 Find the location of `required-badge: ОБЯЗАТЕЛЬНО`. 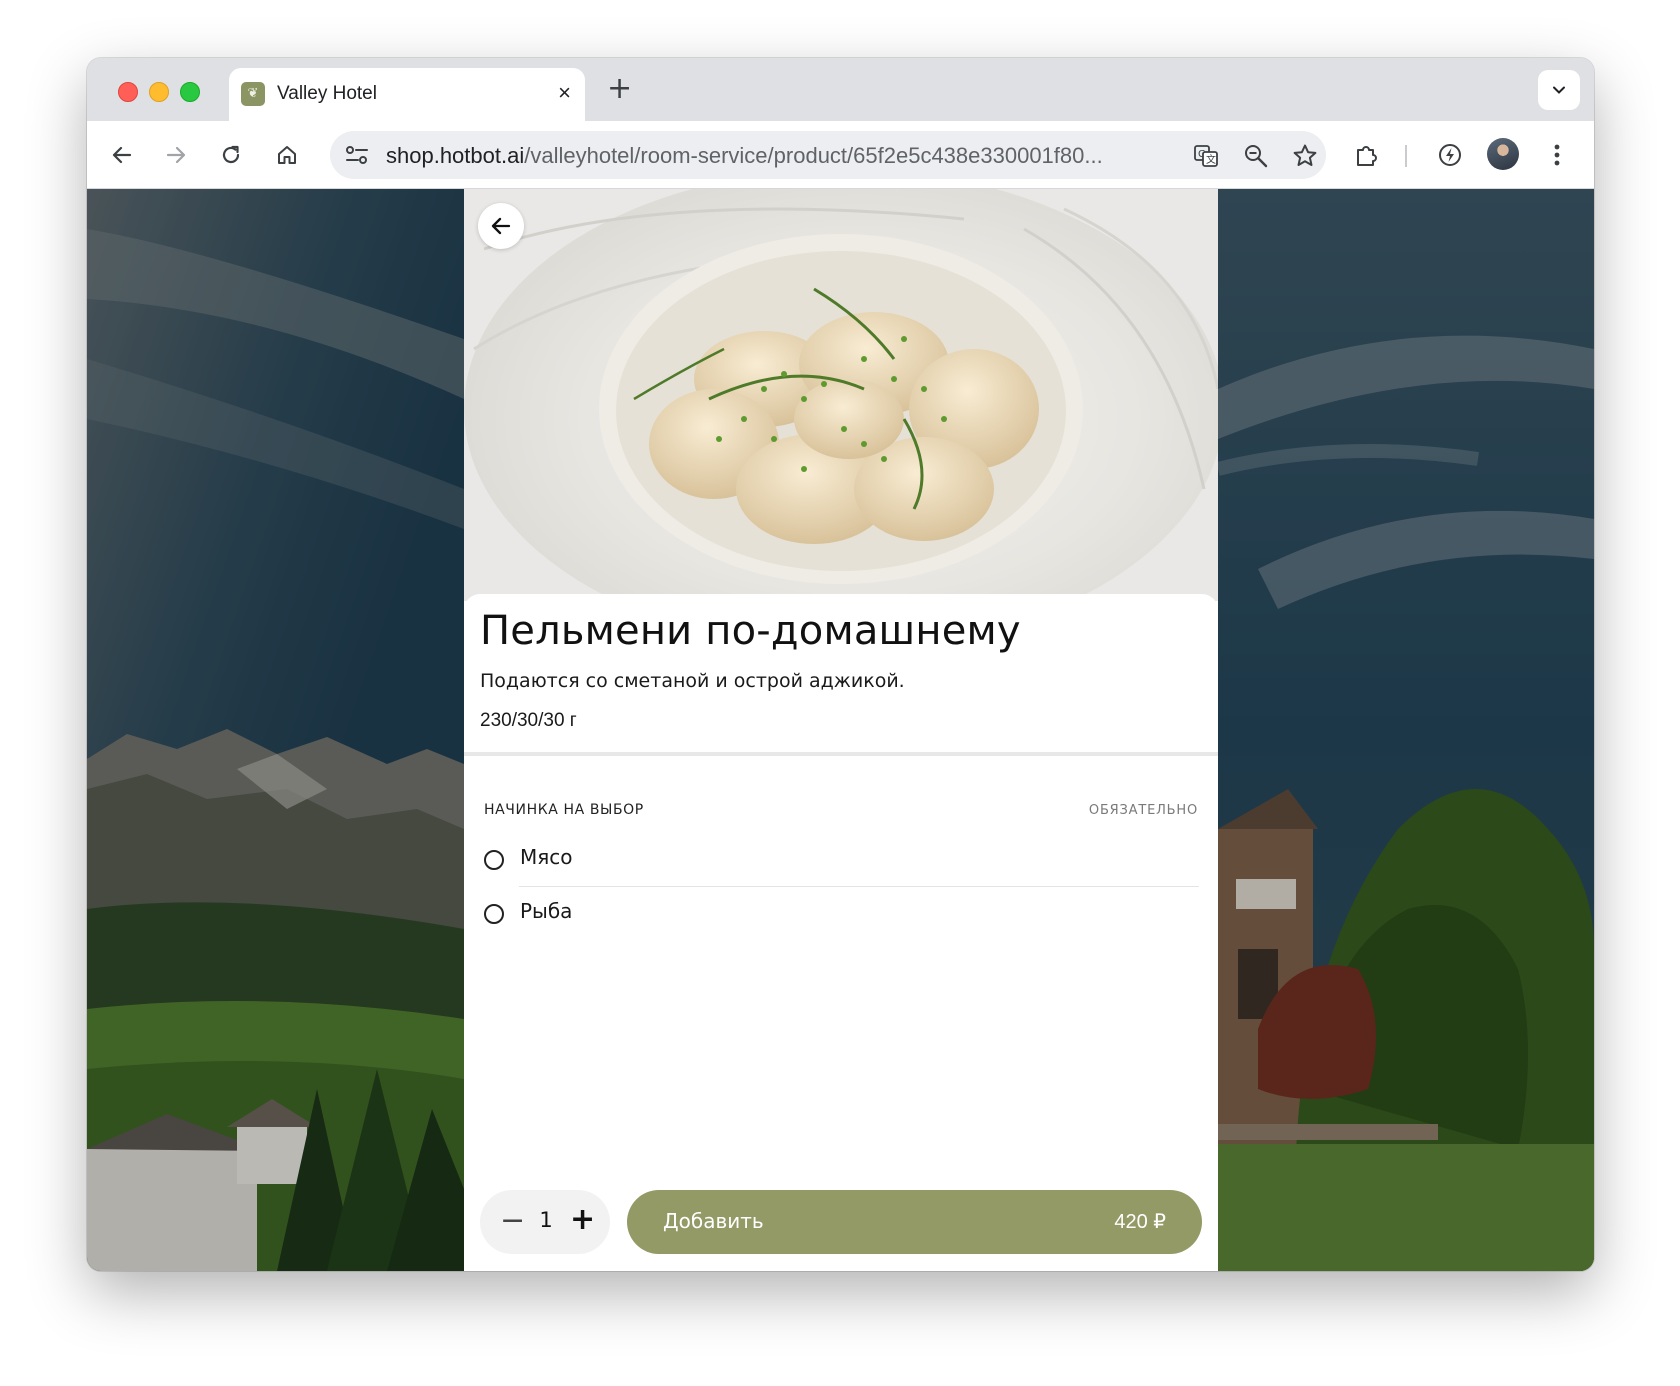

required-badge: ОБЯЗАТЕЛЬНО is located at coordinates (1143, 810).